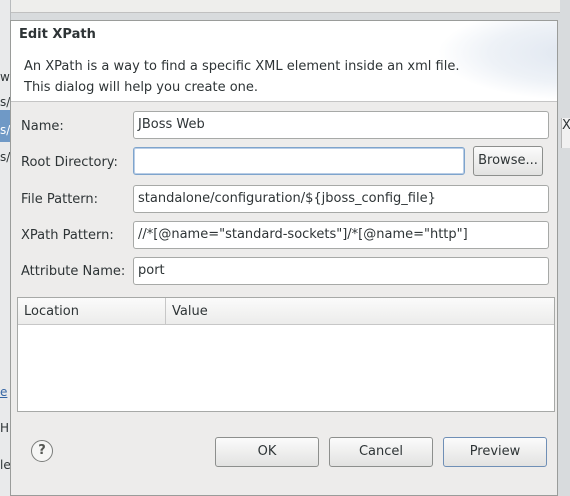 The width and height of the screenshot is (570, 496). I want to click on attribute-name-field: port, so click(341, 271).